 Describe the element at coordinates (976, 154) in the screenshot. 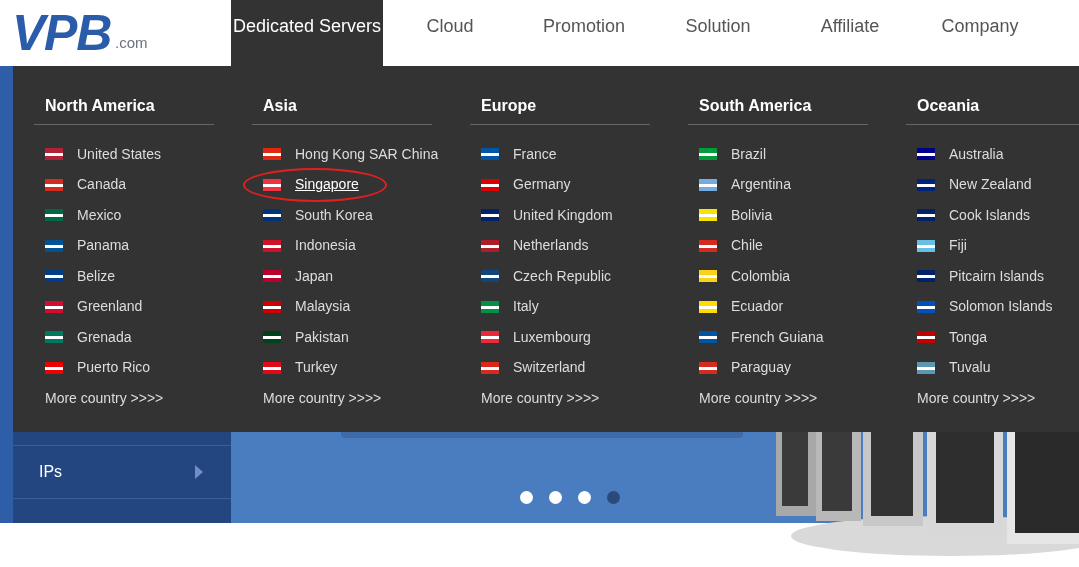

I see `country-link: Australia` at that location.